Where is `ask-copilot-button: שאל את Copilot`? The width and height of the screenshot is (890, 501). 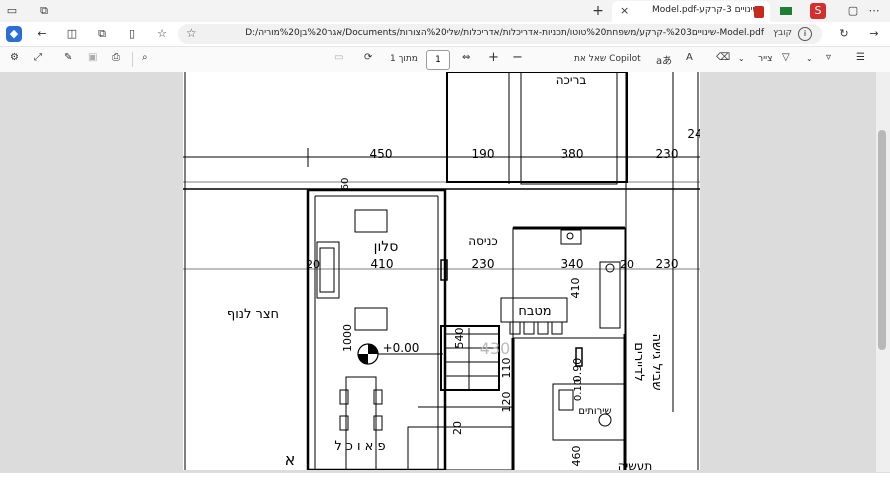 ask-copilot-button: שאל את Copilot is located at coordinates (607, 59).